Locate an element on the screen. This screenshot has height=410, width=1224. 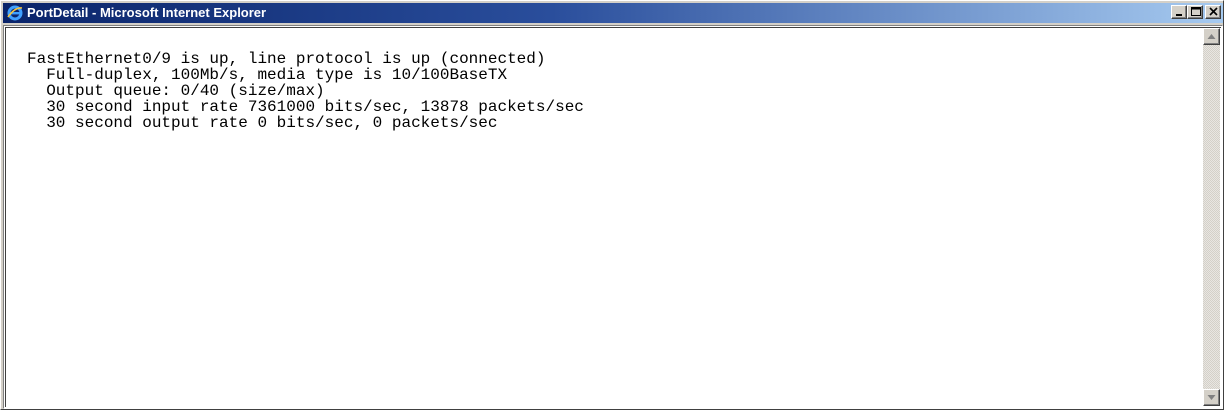
arrow-up-icon is located at coordinates (1211, 36).